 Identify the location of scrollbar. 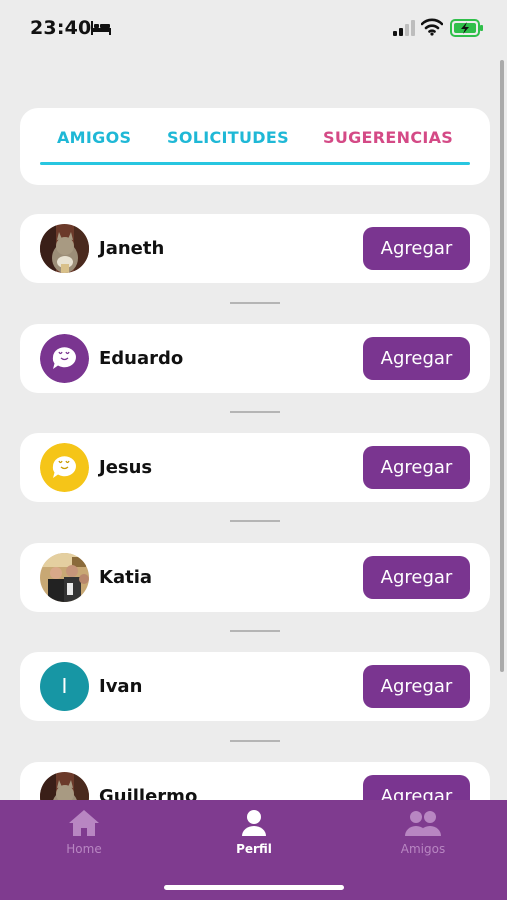
(502, 366).